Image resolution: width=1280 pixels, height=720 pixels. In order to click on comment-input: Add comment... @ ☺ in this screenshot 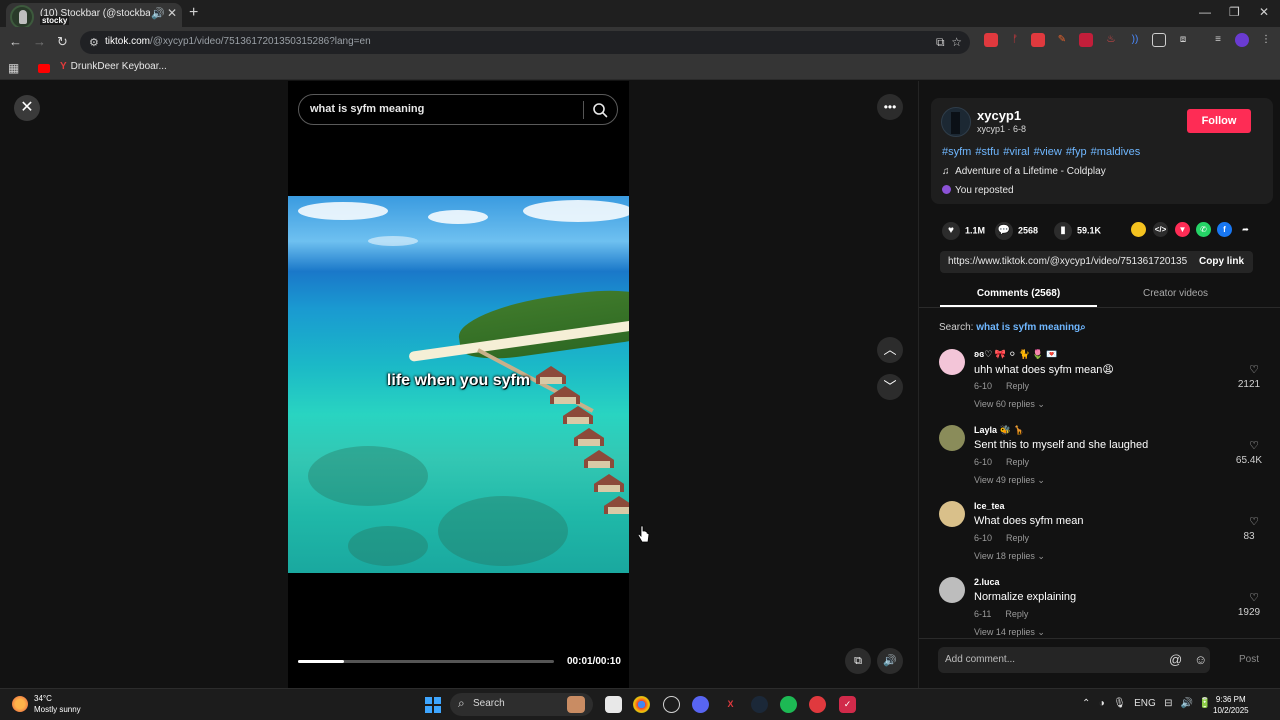, I will do `click(1074, 660)`.